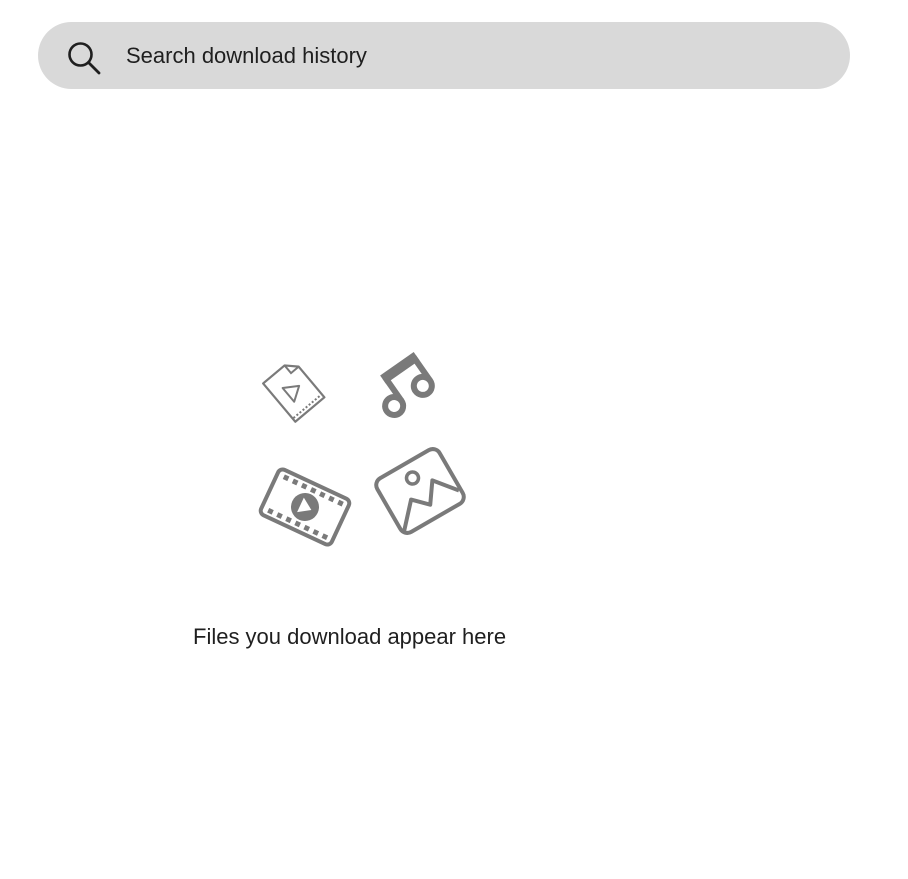 This screenshot has width=908, height=879. Describe the element at coordinates (294, 393) in the screenshot. I see `document-play-icon` at that location.